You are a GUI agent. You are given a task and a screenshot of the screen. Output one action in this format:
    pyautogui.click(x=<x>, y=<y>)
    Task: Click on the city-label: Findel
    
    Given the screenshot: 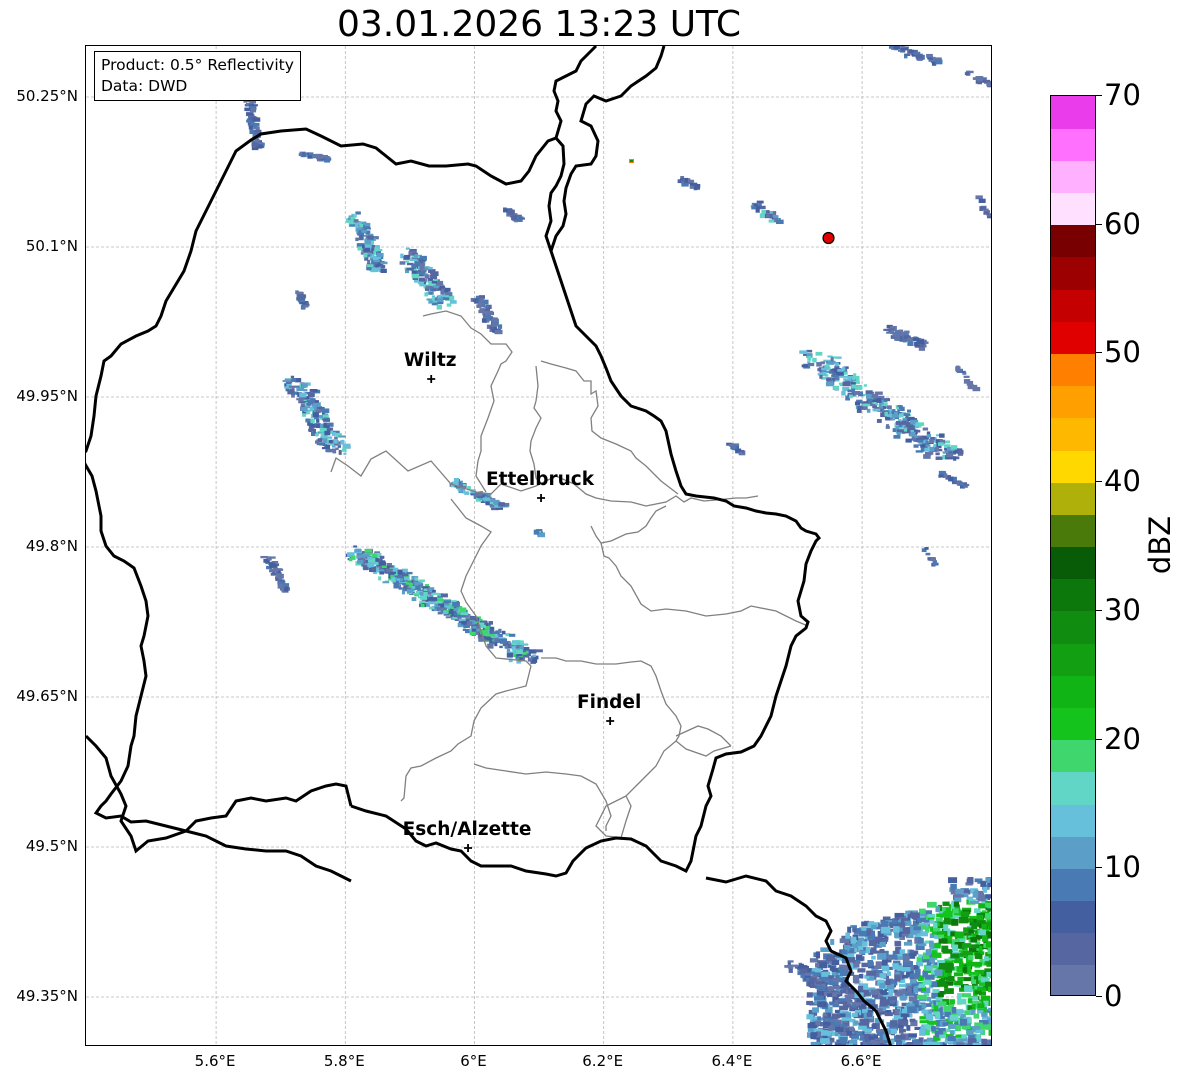 What is the action you would take?
    pyautogui.click(x=609, y=702)
    